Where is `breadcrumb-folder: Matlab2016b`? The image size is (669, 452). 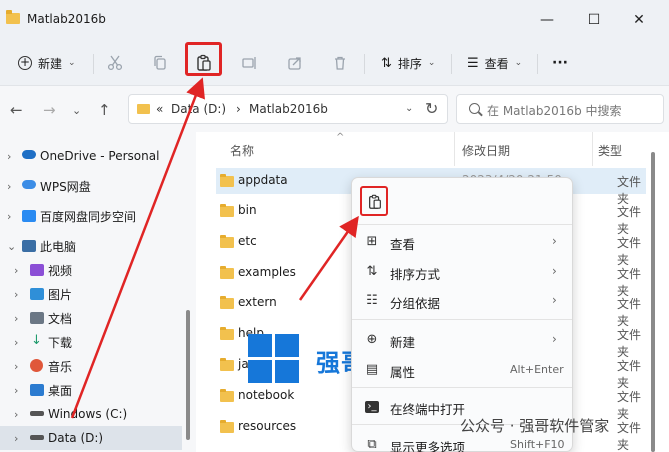 breadcrumb-folder: Matlab2016b is located at coordinates (288, 109).